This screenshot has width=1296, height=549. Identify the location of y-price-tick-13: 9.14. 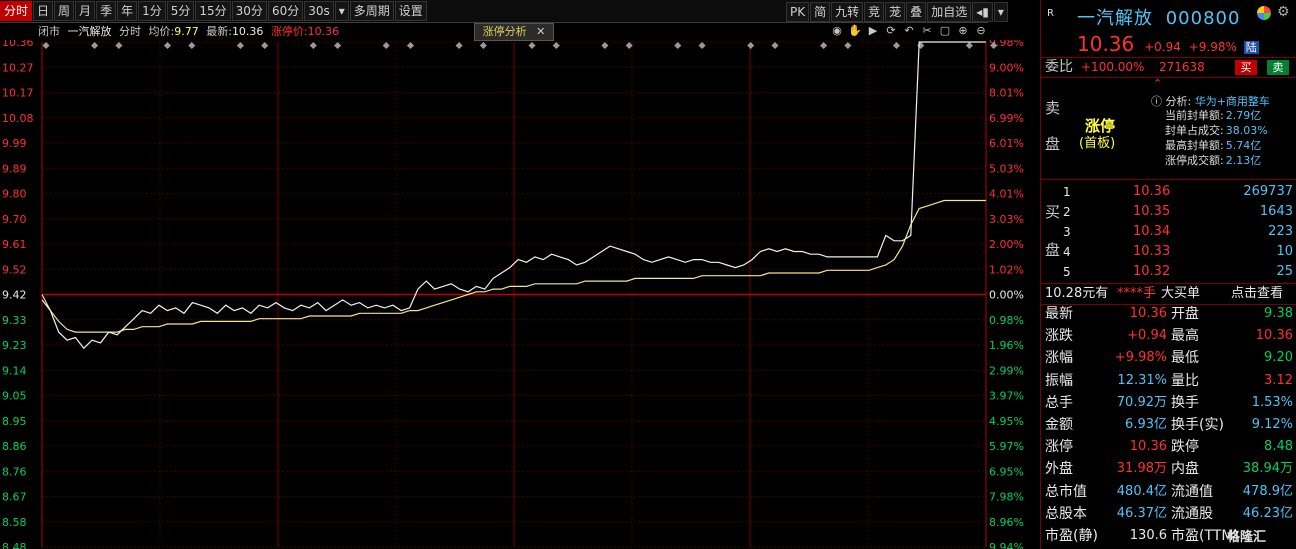
(14, 370).